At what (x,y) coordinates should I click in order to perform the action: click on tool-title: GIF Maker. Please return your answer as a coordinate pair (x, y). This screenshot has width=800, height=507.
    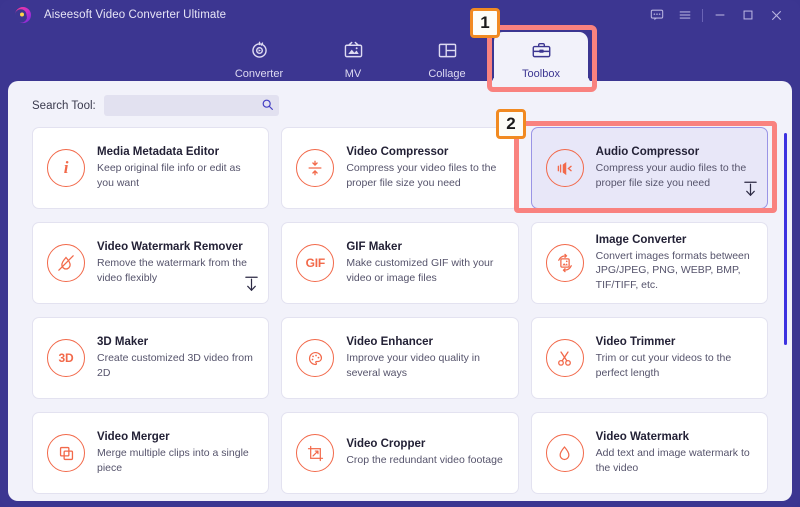
    Looking at the image, I should click on (374, 247).